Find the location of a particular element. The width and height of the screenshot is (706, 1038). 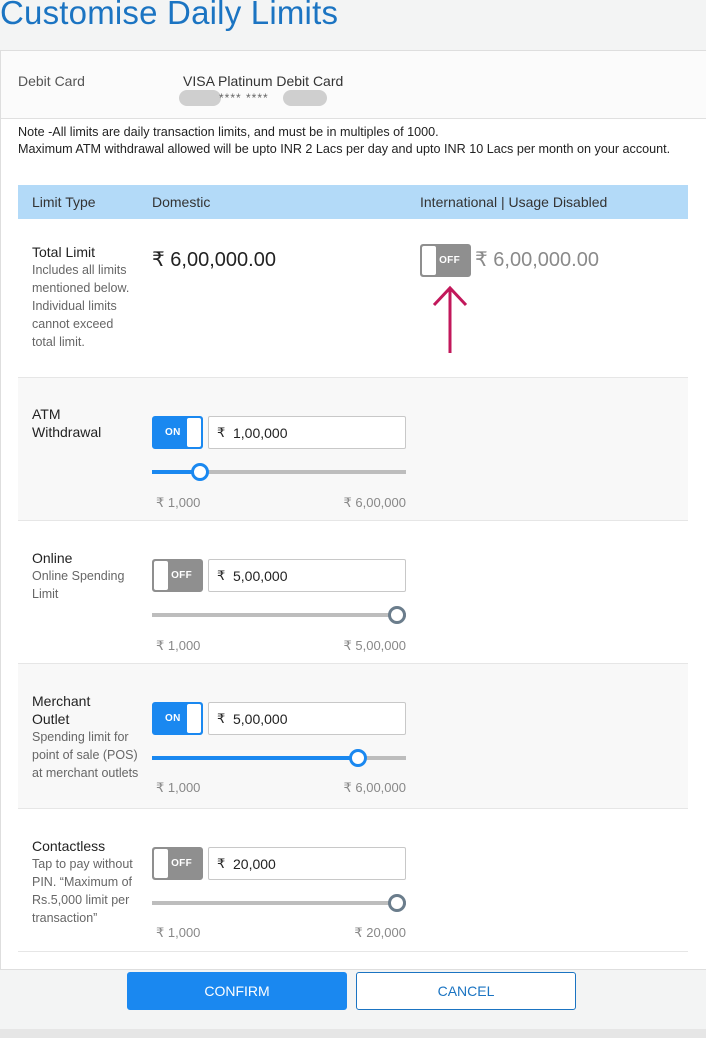

card-type-label: Debit Card is located at coordinates (51, 81).